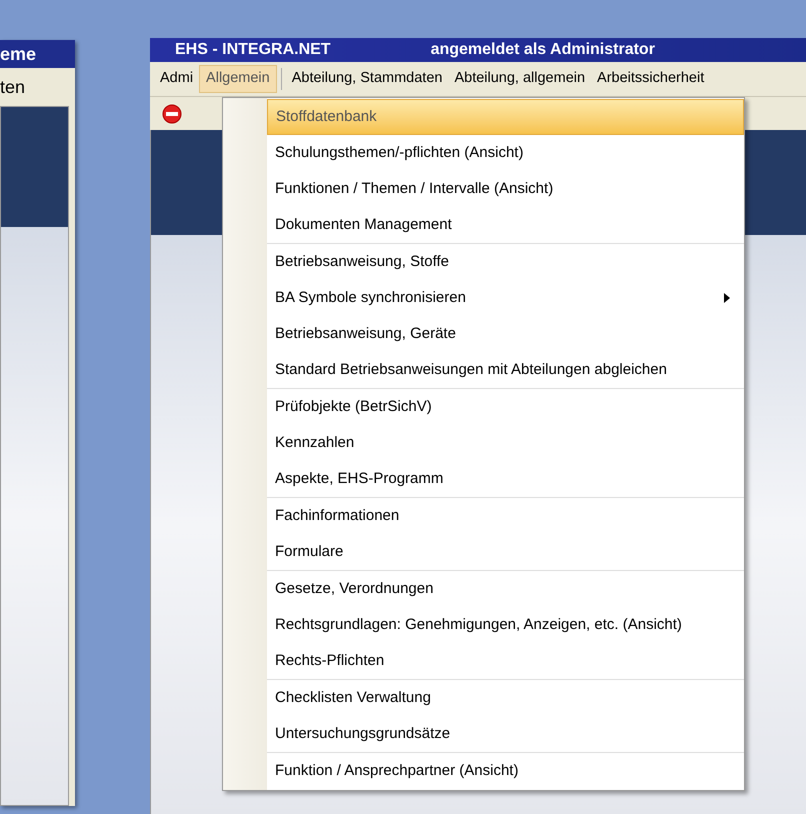  I want to click on menu-item: Formulare, so click(505, 552).